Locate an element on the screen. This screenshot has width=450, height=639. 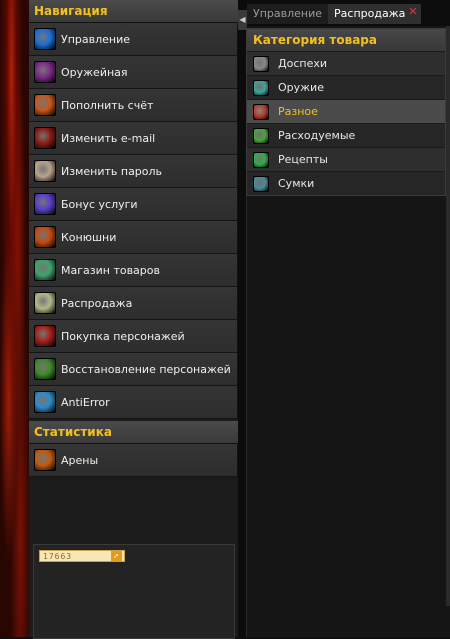
visitor-counter: 17663 ↗ is located at coordinates (82, 556).